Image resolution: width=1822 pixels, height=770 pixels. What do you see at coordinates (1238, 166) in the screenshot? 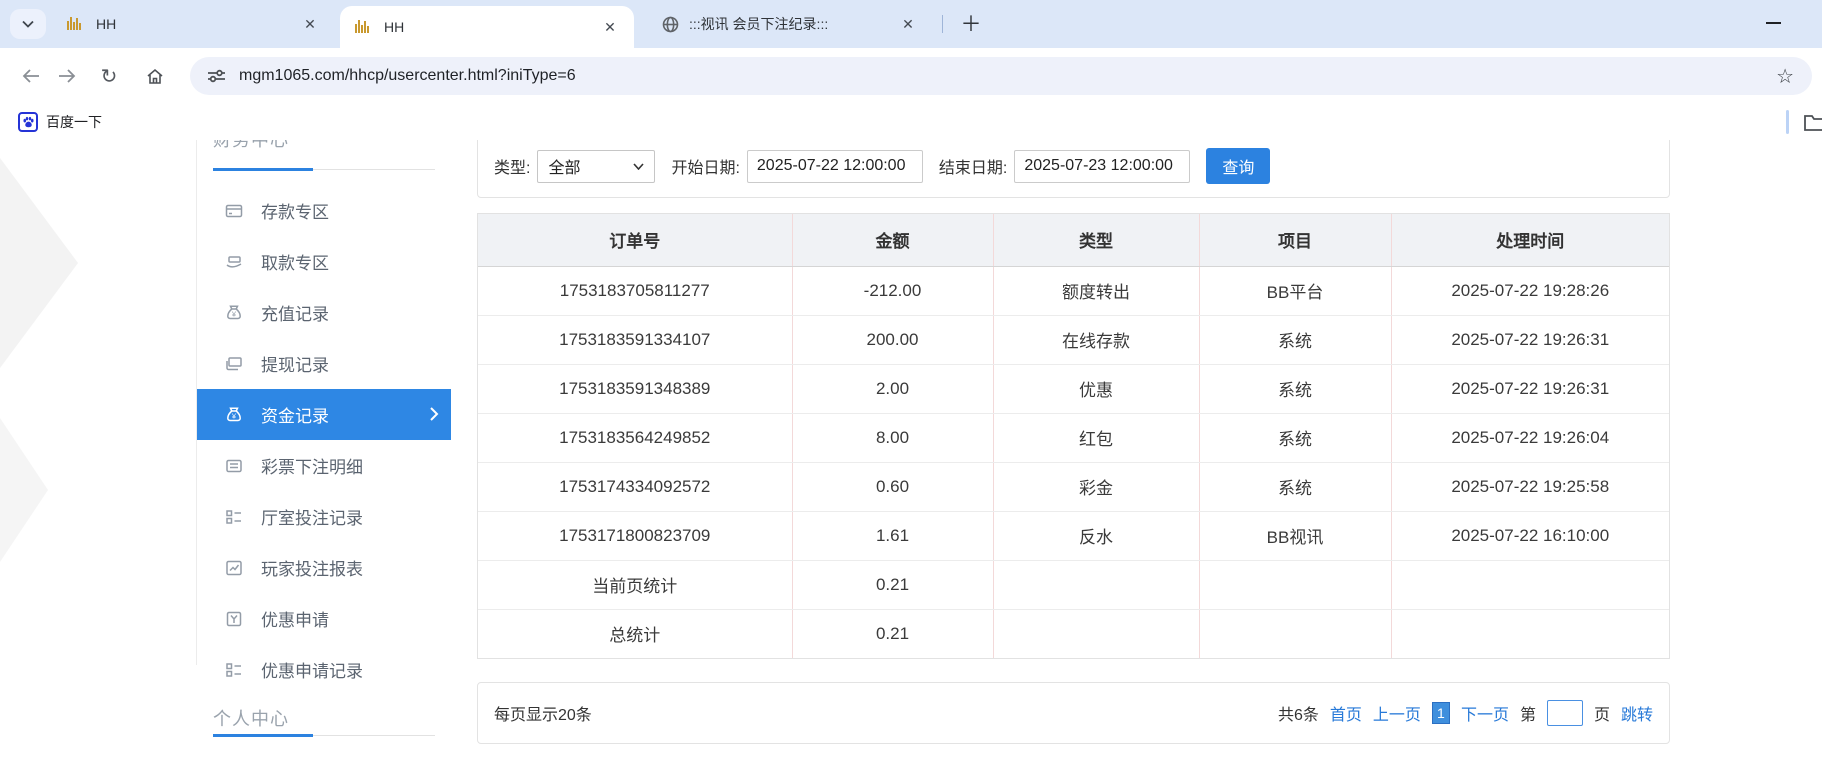
I see `search-button: 查询` at bounding box center [1238, 166].